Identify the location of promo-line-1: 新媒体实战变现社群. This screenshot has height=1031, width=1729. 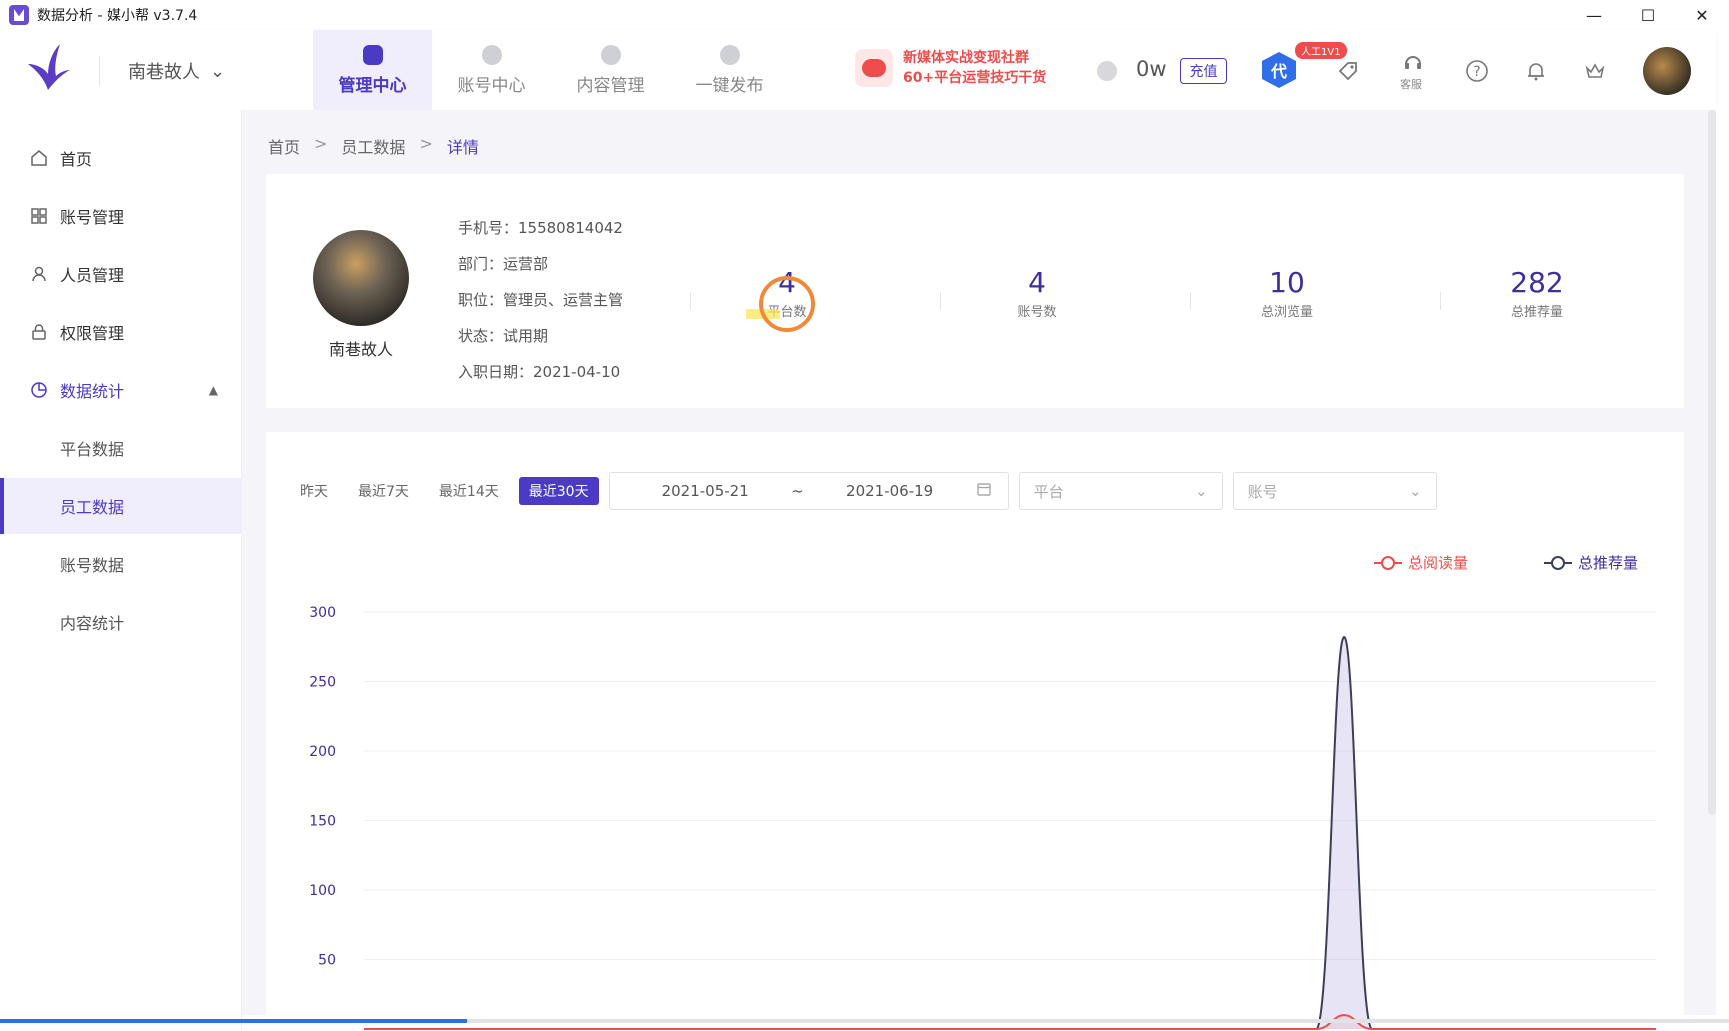
(966, 58).